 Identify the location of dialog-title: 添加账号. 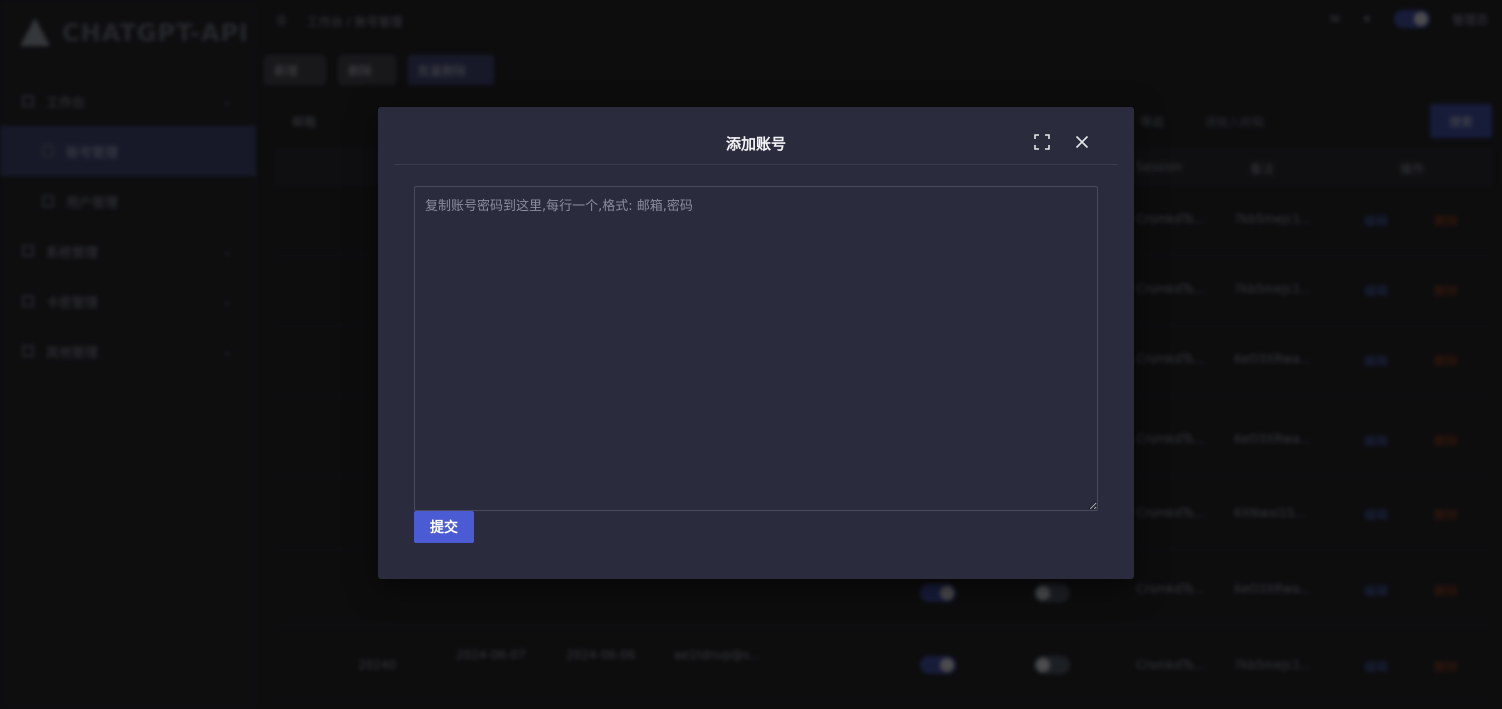
(755, 144).